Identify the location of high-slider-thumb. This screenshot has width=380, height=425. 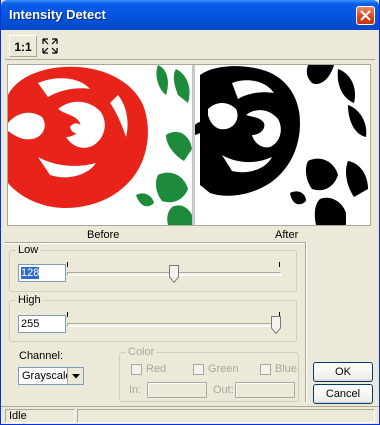
(276, 325).